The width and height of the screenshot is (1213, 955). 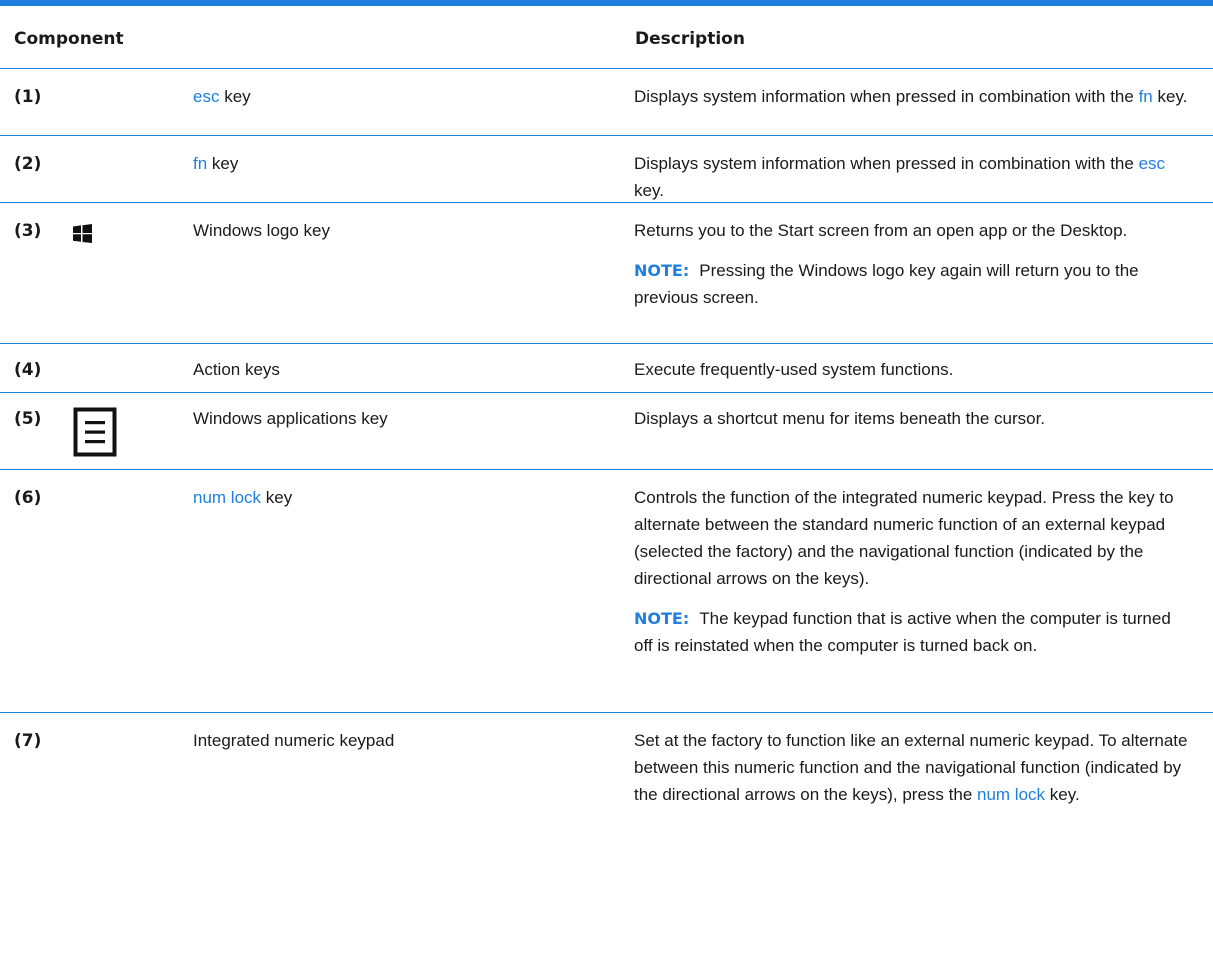 What do you see at coordinates (294, 740) in the screenshot?
I see `component-name: Integrated numeric keypad` at bounding box center [294, 740].